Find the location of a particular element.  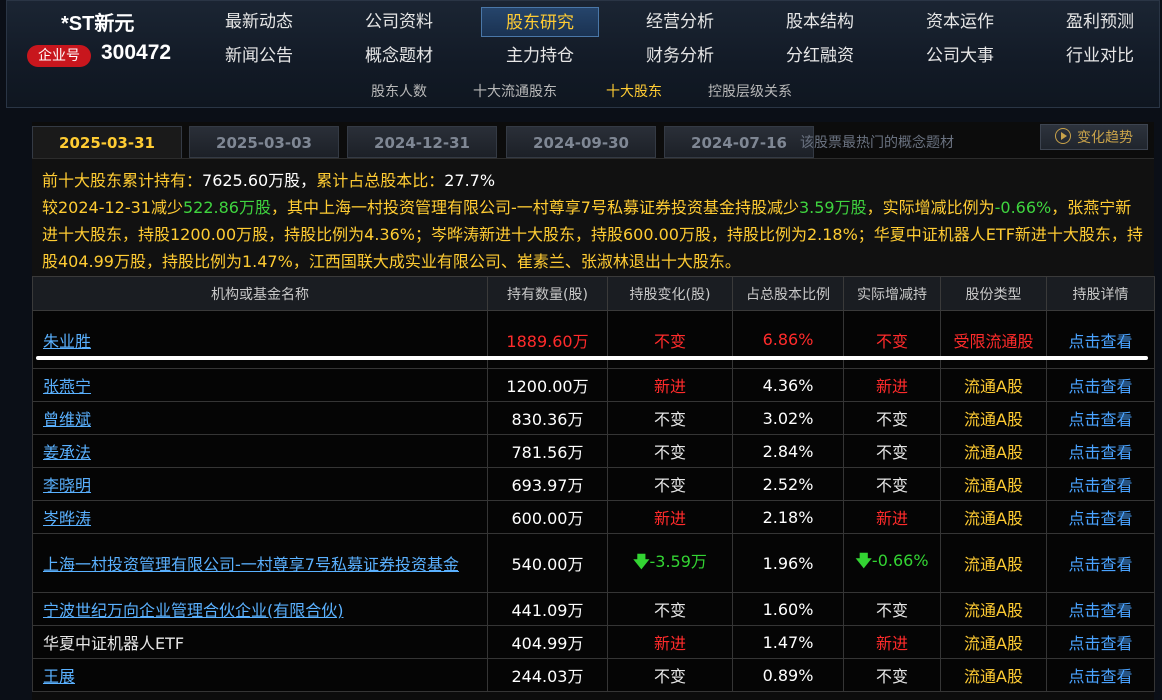

subnav-top10: 十大股东 is located at coordinates (634, 91).